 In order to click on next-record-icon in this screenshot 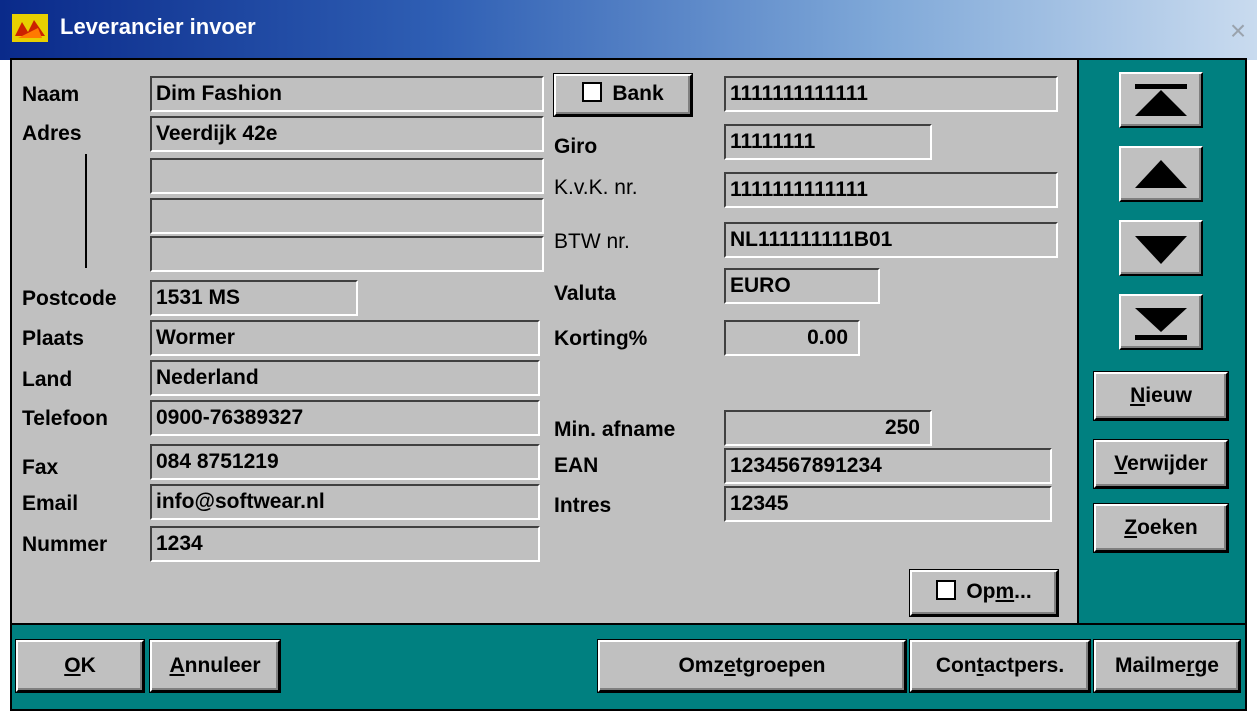, I will do `click(1161, 250)`.